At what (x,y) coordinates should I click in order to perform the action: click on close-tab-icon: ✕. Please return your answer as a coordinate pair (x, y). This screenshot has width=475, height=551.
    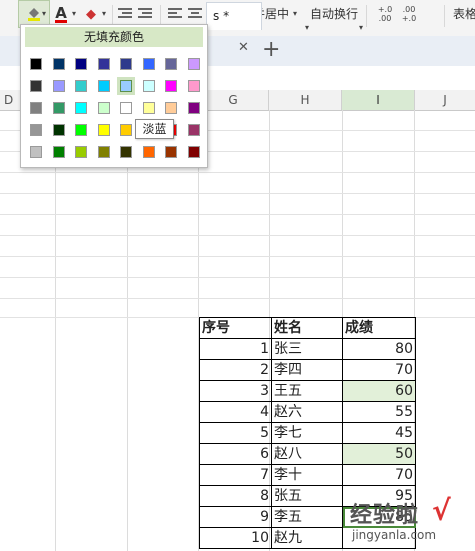
    Looking at the image, I should click on (243, 47).